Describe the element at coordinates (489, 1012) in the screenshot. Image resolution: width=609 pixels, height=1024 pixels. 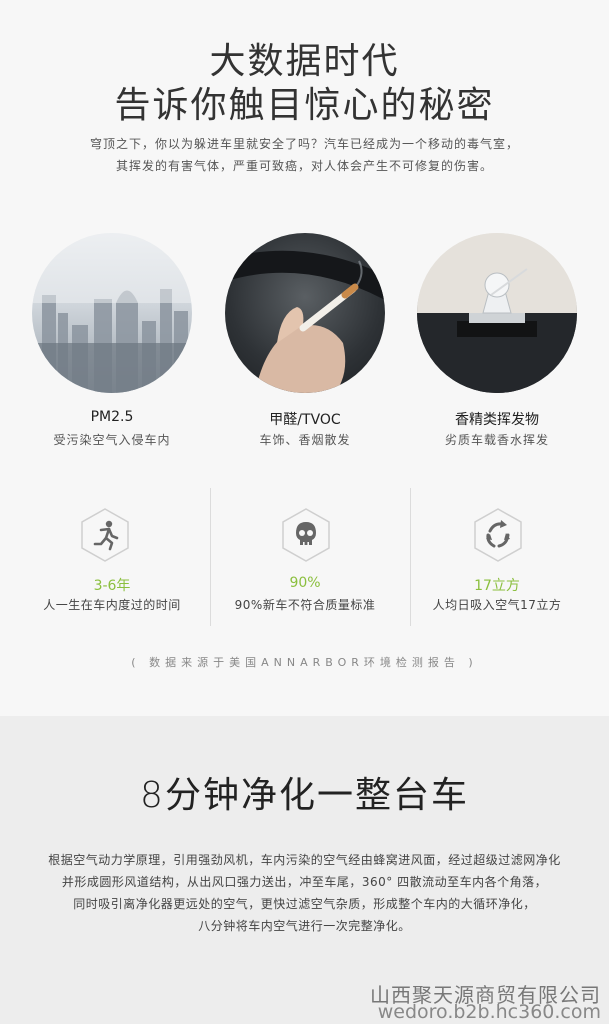
I see `watermark-url: wedoro.b2b.hc360.com` at that location.